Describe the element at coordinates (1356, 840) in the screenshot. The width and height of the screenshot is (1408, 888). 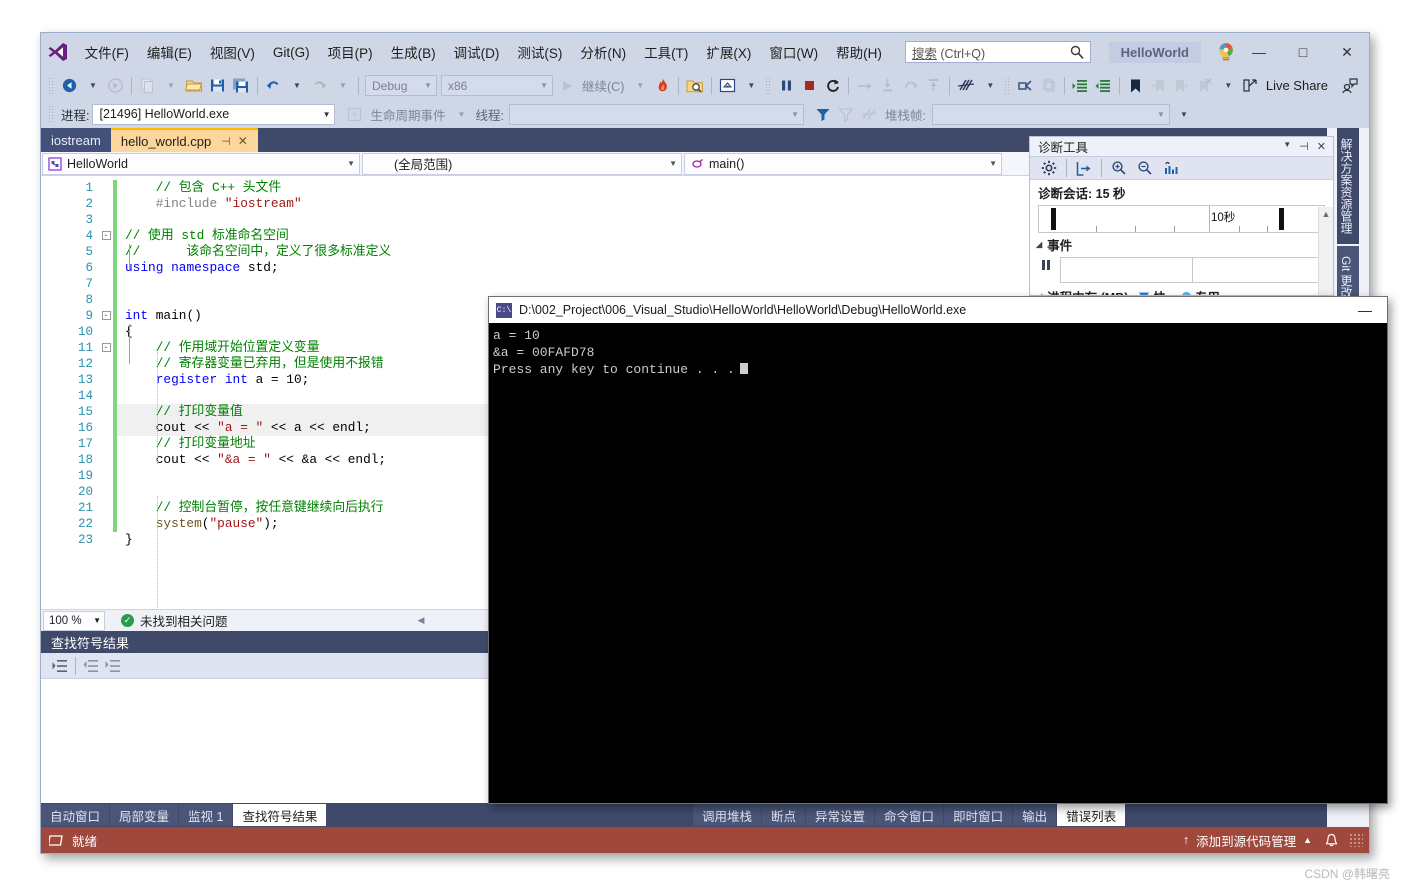
I see `resize-grip` at that location.